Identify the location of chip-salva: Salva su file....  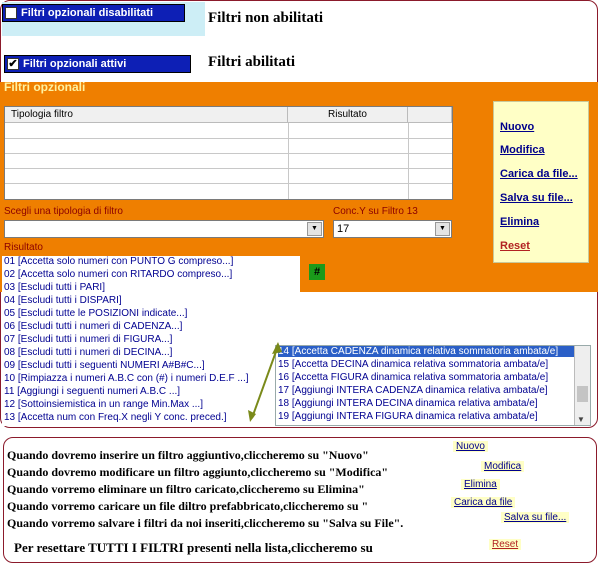
(535, 517).